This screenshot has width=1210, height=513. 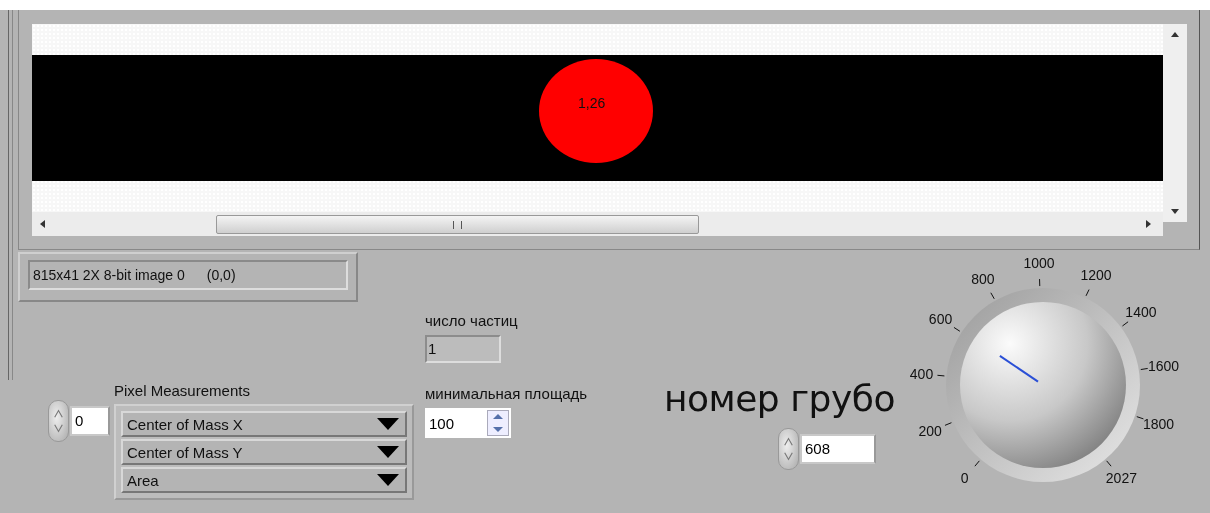 What do you see at coordinates (1121, 478) in the screenshot?
I see `dial-scale-label: 2027` at bounding box center [1121, 478].